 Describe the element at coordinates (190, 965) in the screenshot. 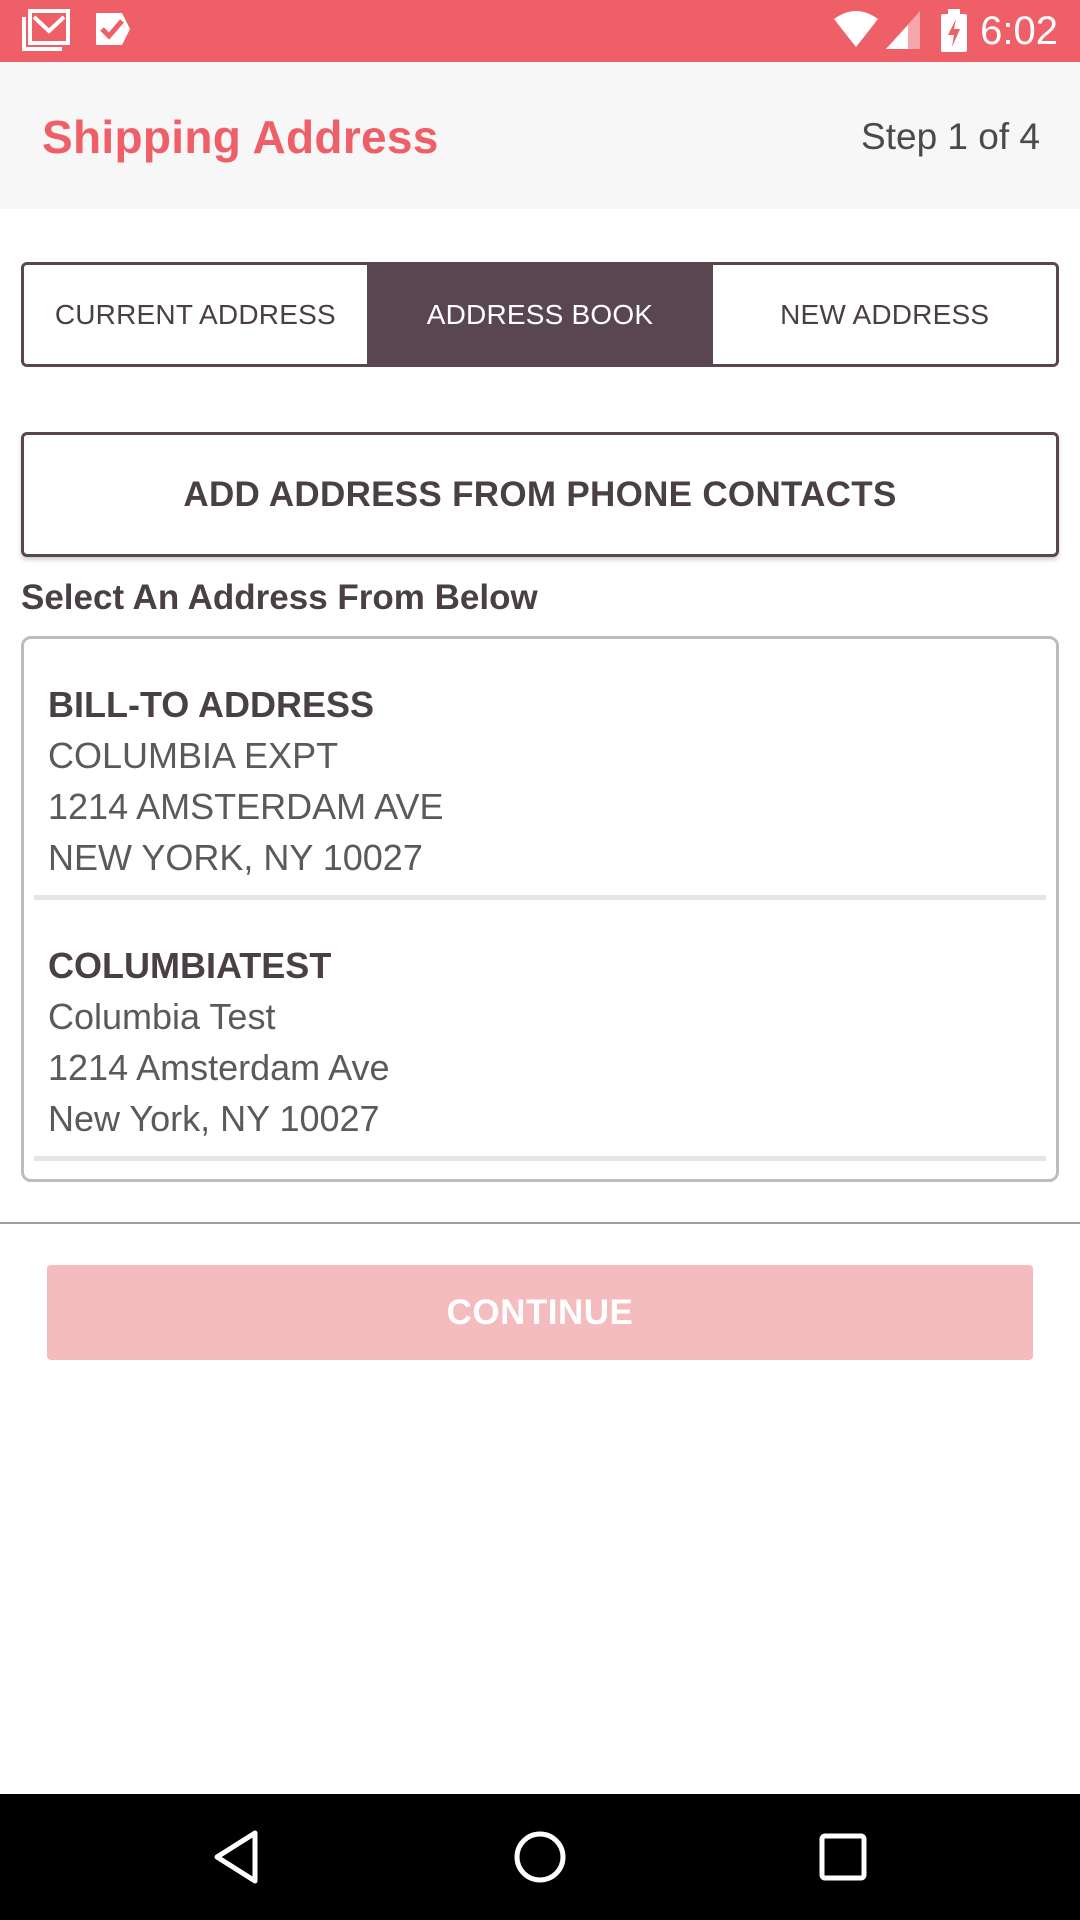

I see `address-name: COLUMBIATEST` at that location.